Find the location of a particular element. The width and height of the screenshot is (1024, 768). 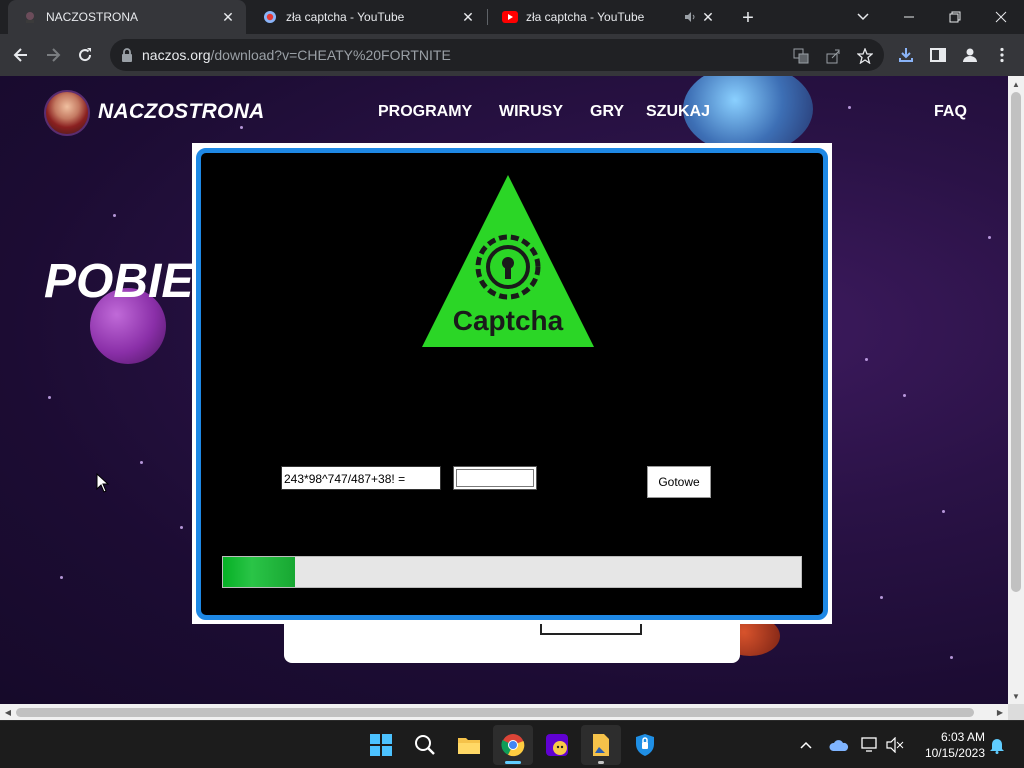

restore-button is located at coordinates (955, 17).